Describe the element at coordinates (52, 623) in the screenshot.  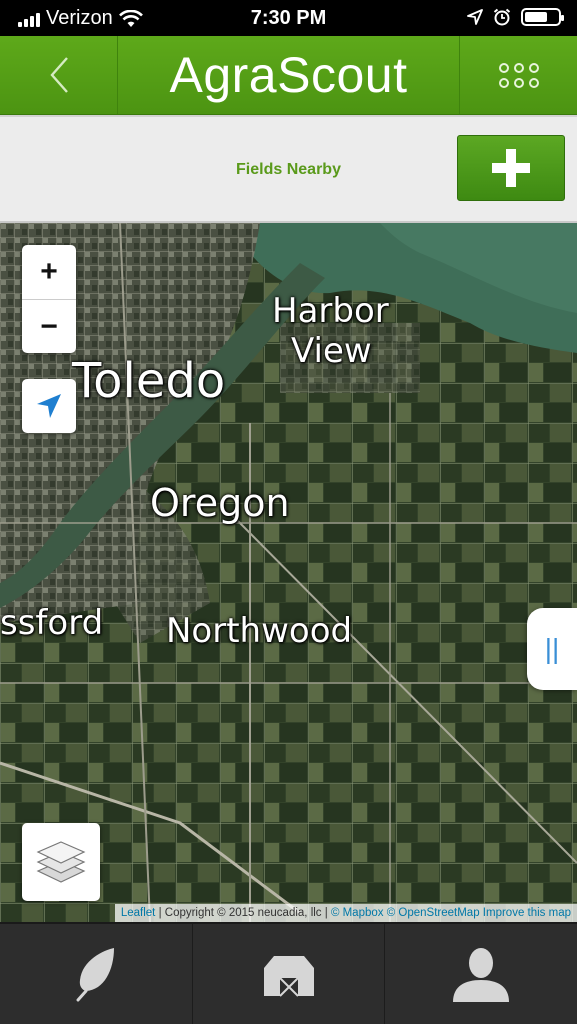
I see `place-label-ssford: ssford` at that location.